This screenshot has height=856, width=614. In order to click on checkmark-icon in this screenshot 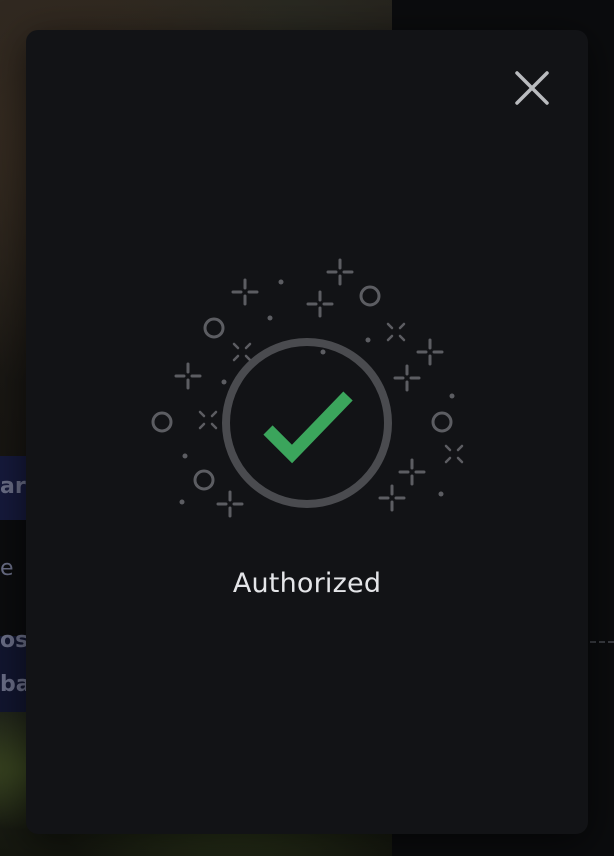, I will do `click(308, 427)`.